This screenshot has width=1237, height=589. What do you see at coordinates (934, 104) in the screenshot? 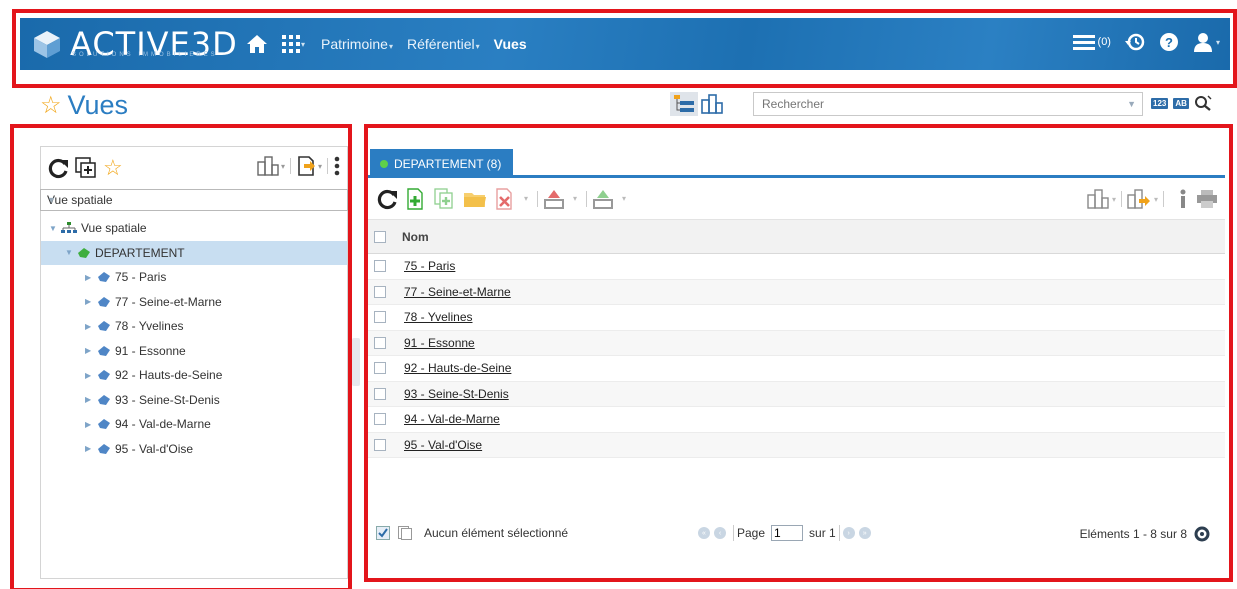
I see `search-input` at bounding box center [934, 104].